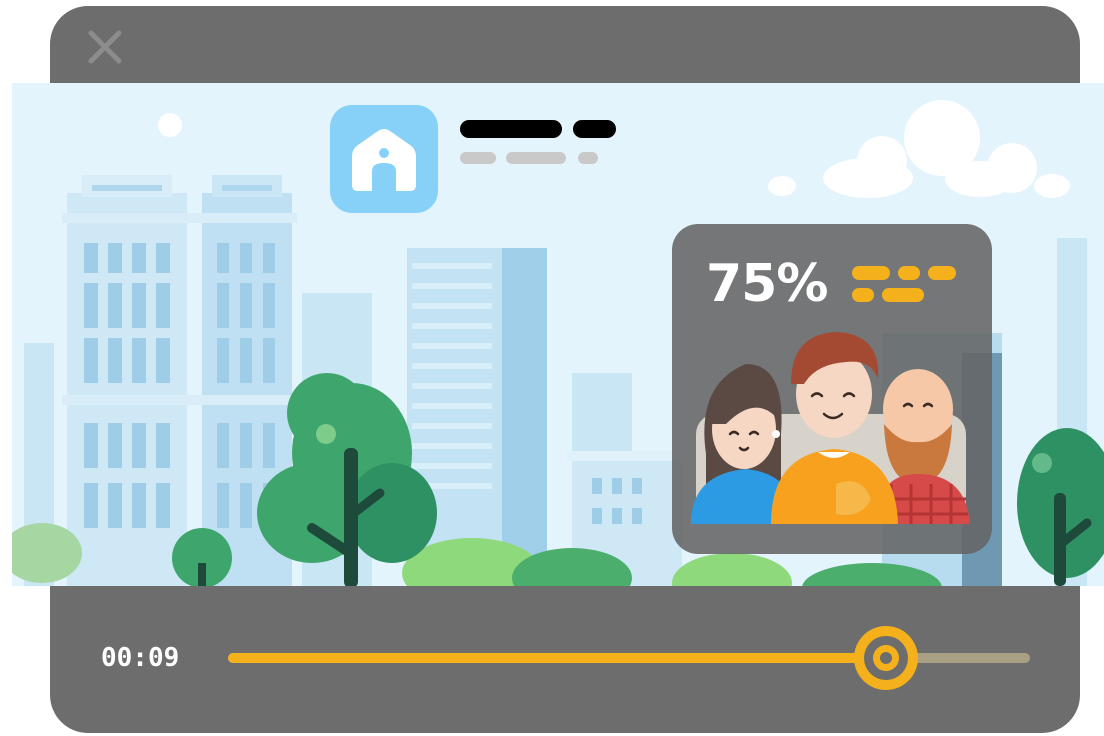  I want to click on close-icon, so click(105, 47).